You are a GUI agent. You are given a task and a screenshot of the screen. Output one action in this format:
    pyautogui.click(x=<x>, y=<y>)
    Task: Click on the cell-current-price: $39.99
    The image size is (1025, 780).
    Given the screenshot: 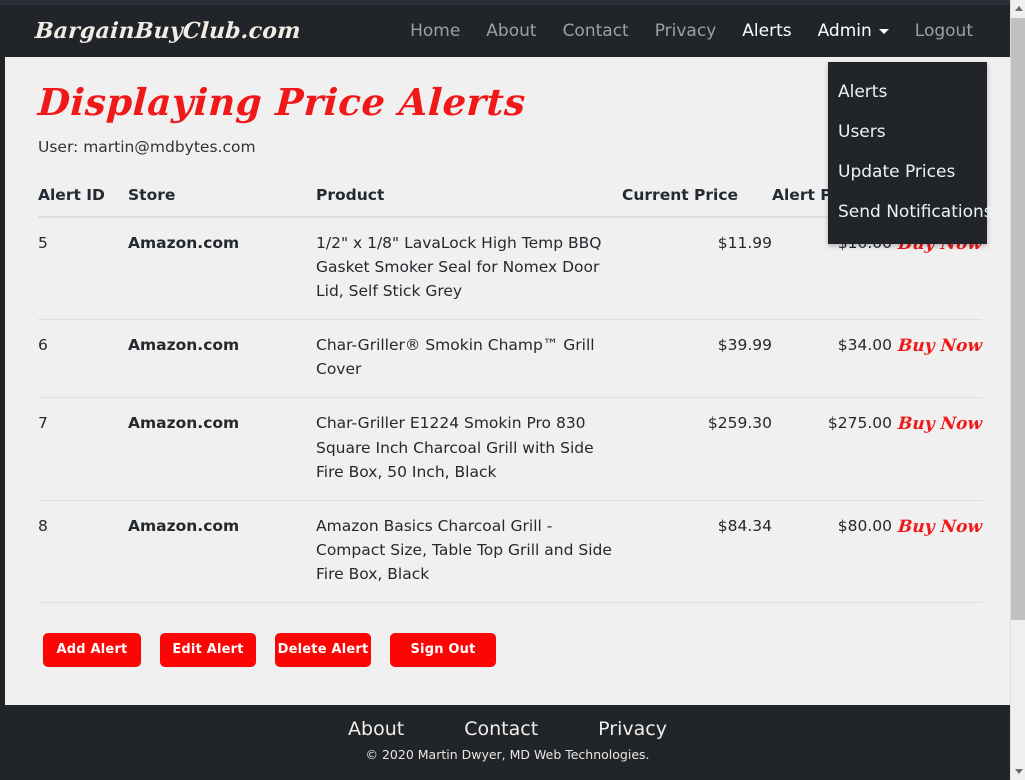 What is the action you would take?
    pyautogui.click(x=744, y=345)
    